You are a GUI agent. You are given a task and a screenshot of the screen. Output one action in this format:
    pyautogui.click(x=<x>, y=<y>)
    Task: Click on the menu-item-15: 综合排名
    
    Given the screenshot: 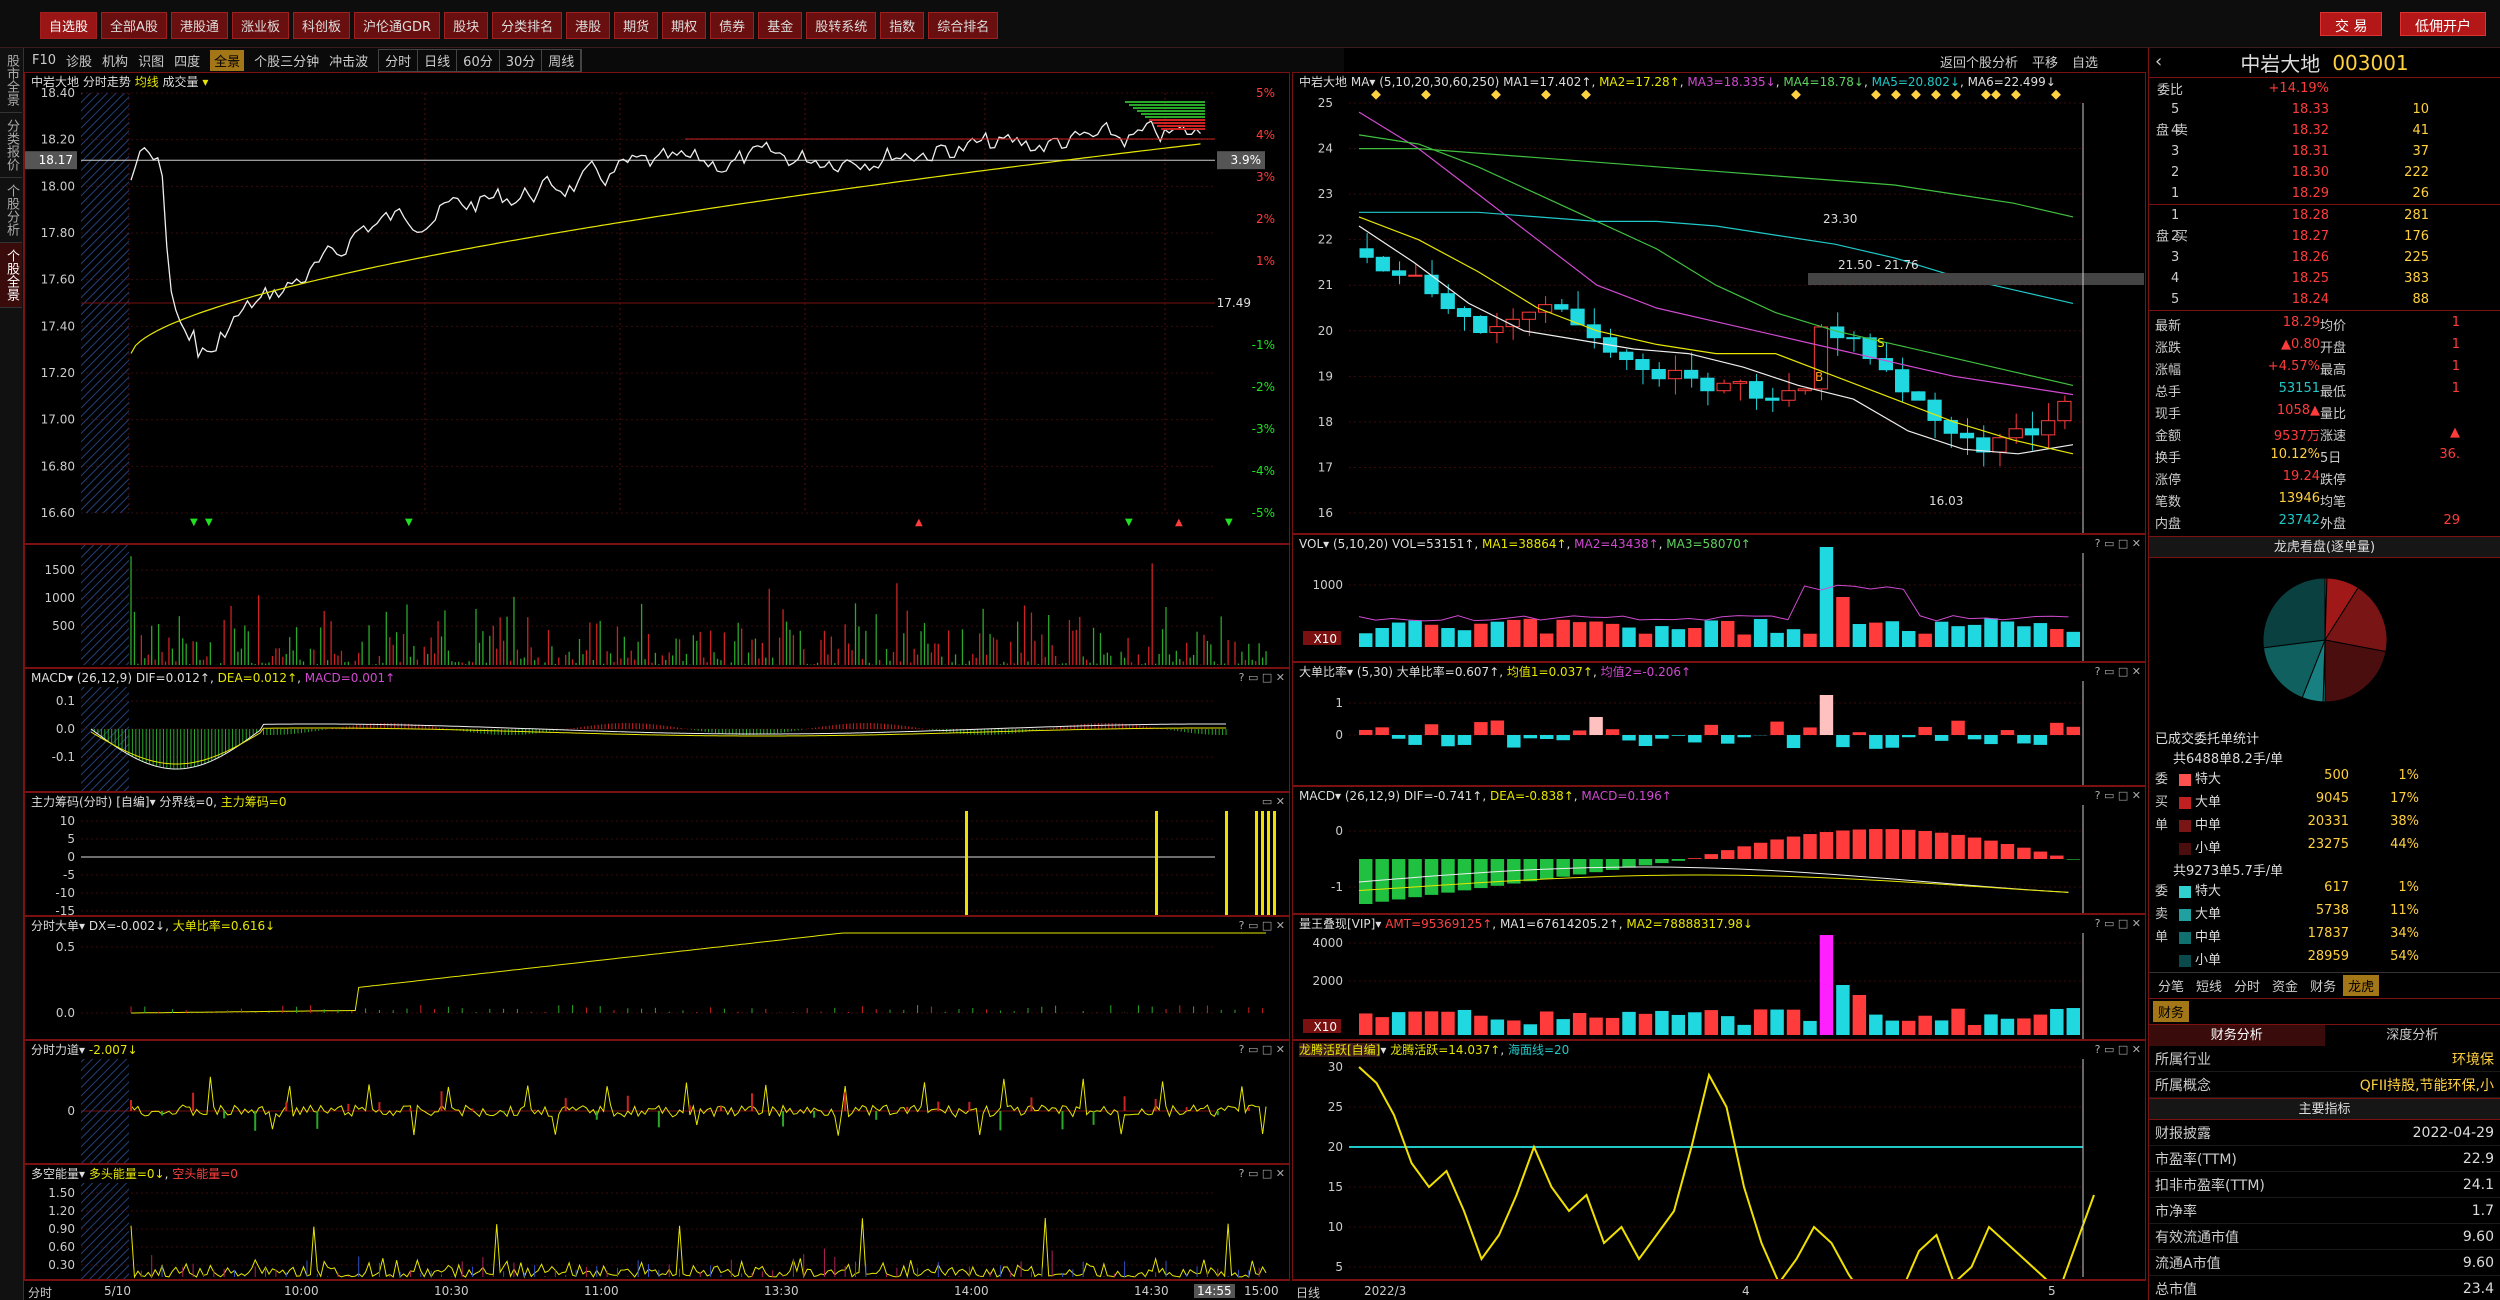 What is the action you would take?
    pyautogui.click(x=963, y=25)
    